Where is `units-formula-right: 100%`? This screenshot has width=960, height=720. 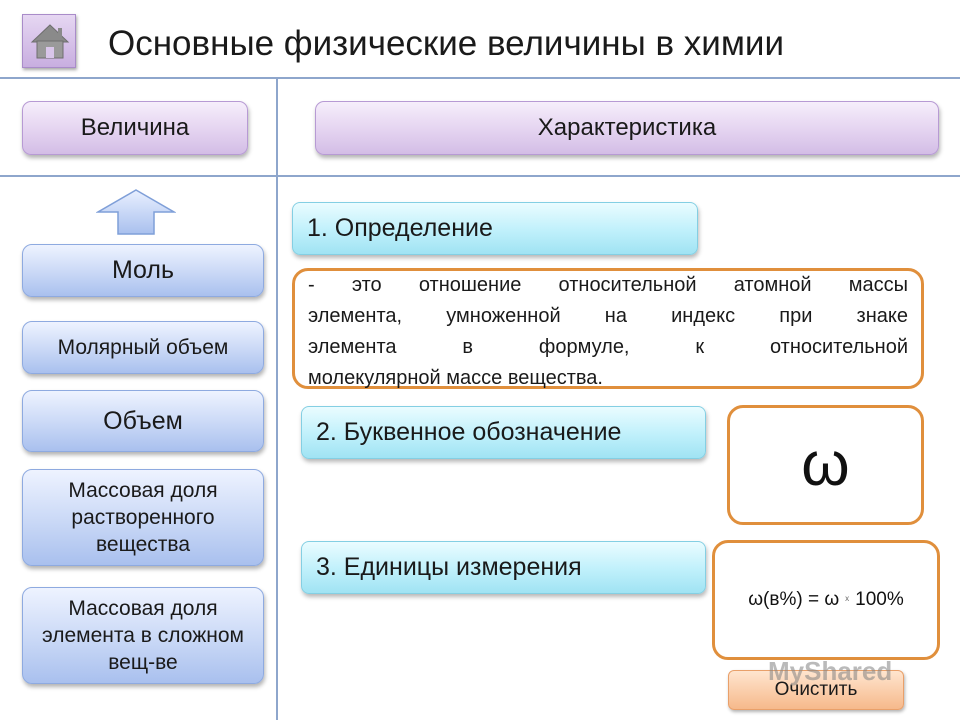 units-formula-right: 100% is located at coordinates (879, 599).